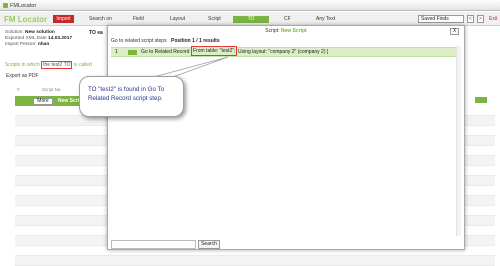 The height and width of the screenshot is (266, 500). What do you see at coordinates (441, 19) in the screenshot?
I see `saved-finds-dropdown: Saved Finds` at bounding box center [441, 19].